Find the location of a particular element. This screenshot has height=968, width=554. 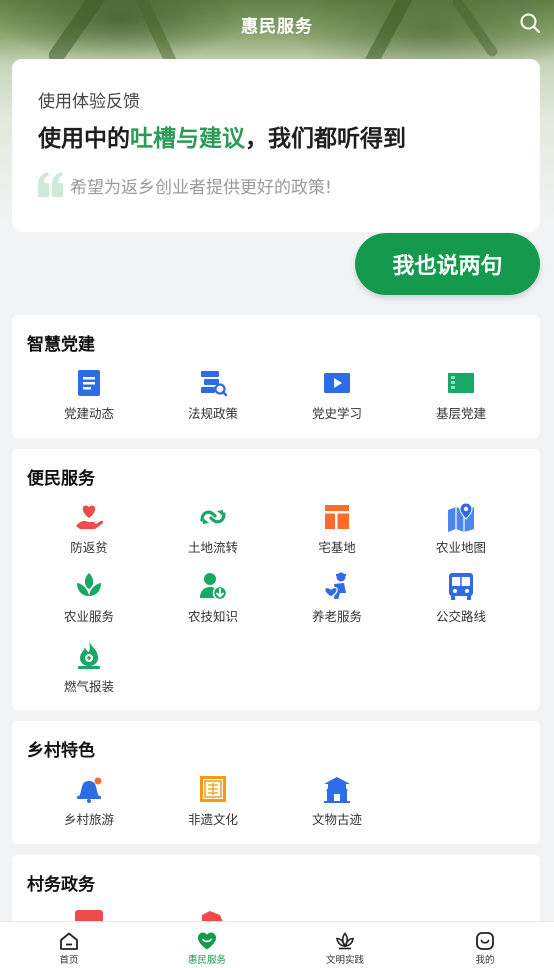

quote-icon is located at coordinates (50, 184).